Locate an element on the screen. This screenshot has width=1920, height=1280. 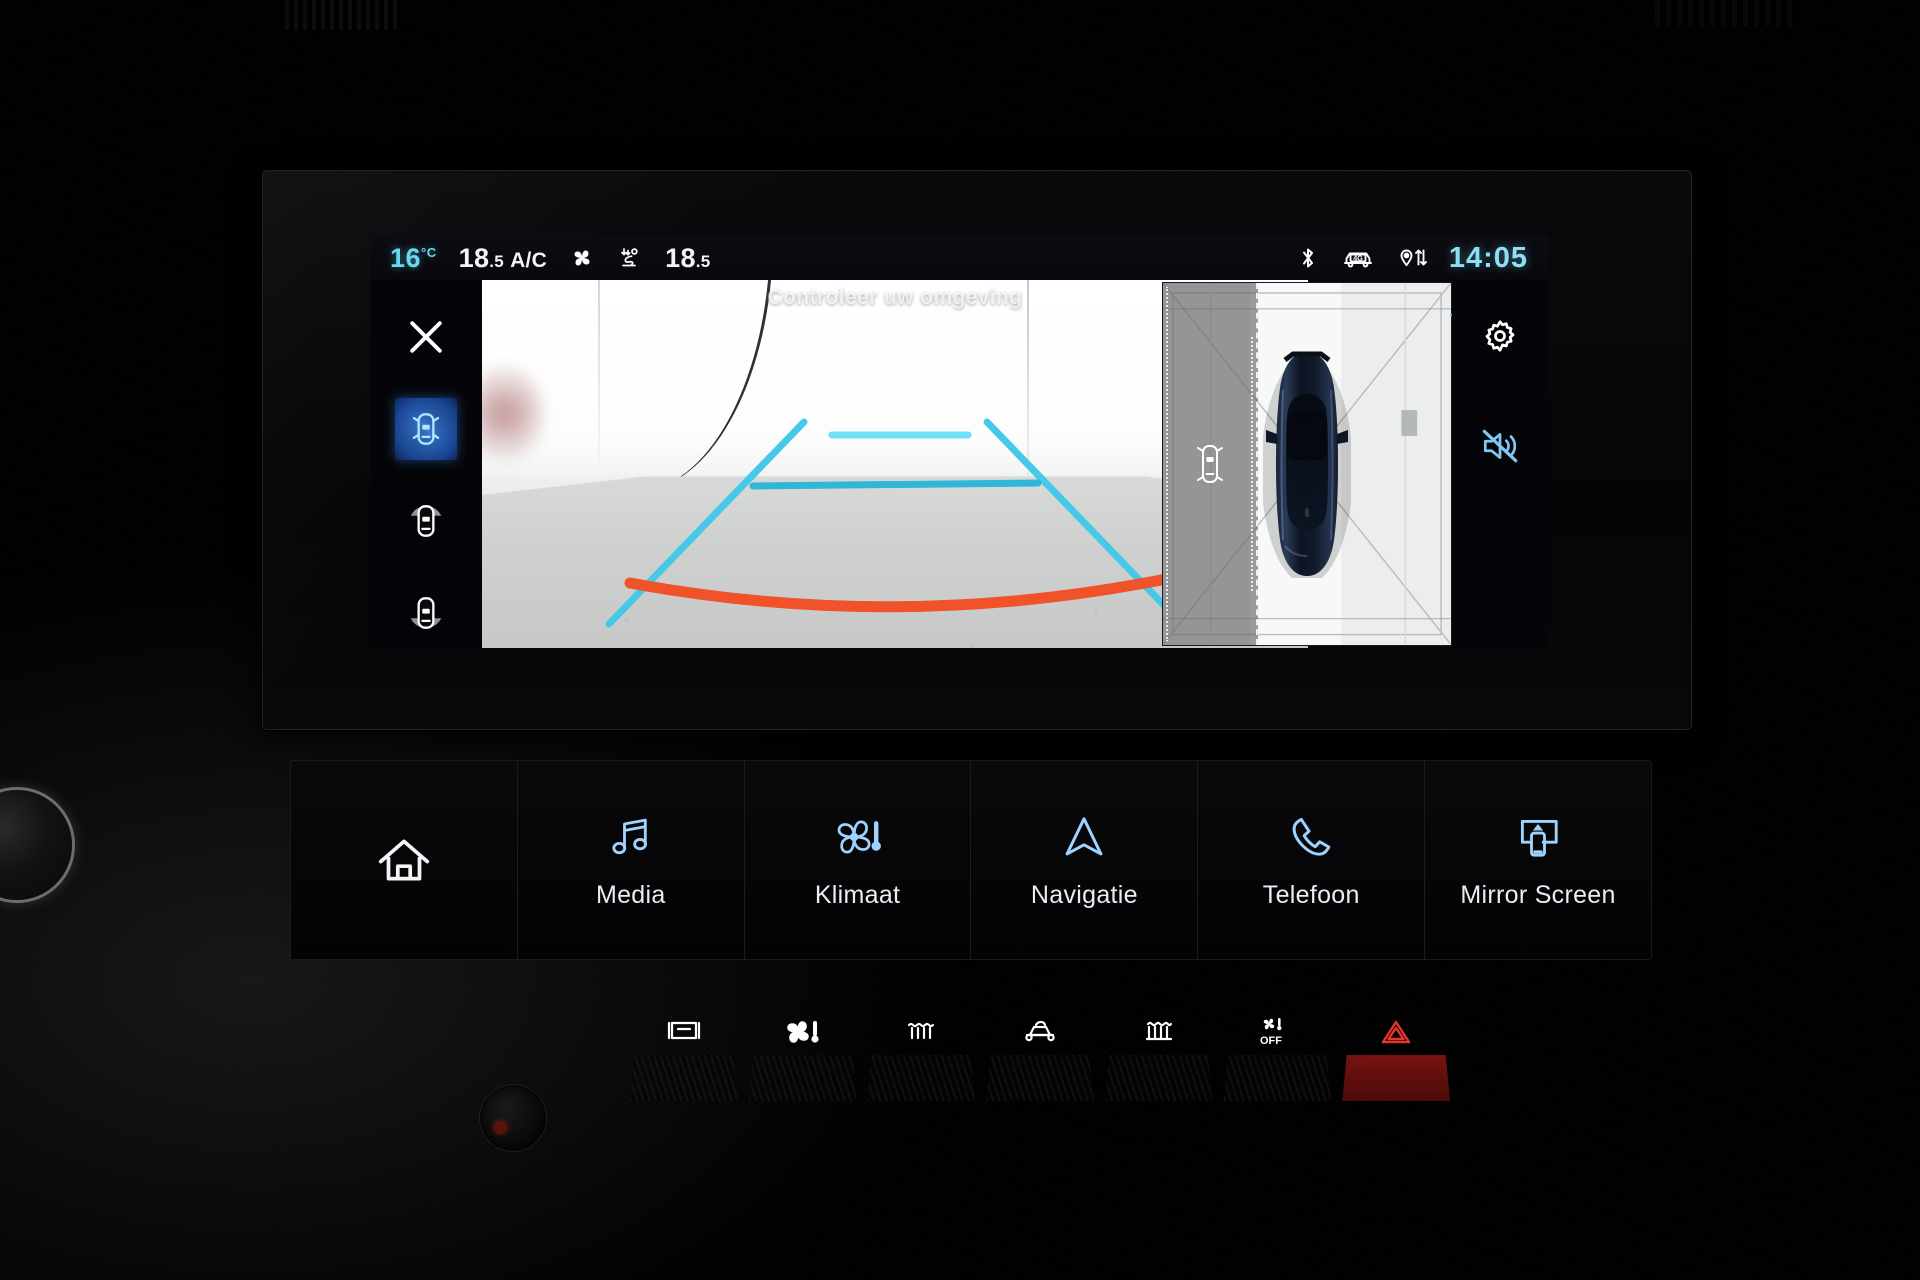
climate-off-label: OFF is located at coordinates (1271, 1041).